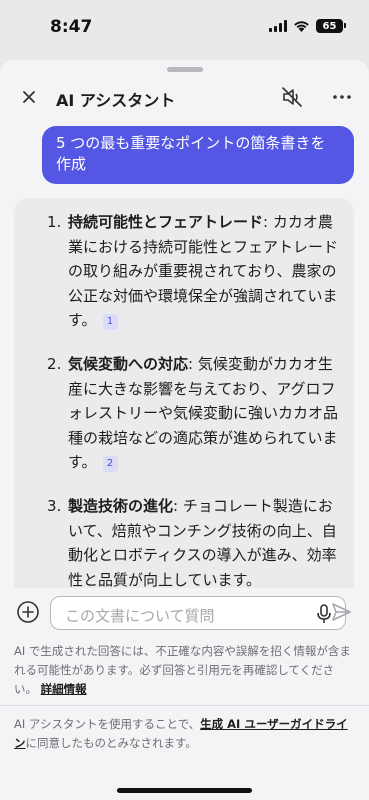 This screenshot has height=800, width=369. I want to click on status-time: 8:47, so click(71, 27).